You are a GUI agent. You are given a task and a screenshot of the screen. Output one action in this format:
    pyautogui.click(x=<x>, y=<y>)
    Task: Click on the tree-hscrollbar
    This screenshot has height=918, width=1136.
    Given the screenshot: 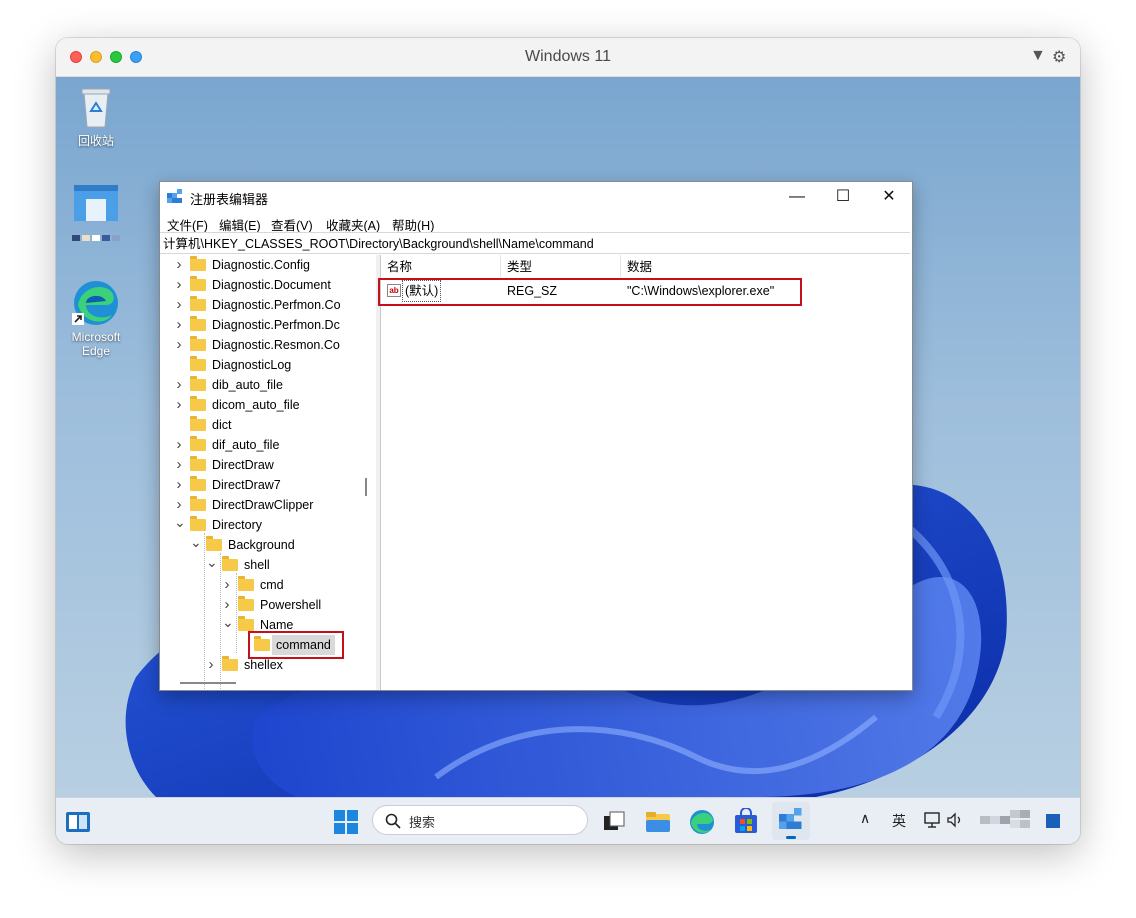 What is the action you would take?
    pyautogui.click(x=208, y=683)
    